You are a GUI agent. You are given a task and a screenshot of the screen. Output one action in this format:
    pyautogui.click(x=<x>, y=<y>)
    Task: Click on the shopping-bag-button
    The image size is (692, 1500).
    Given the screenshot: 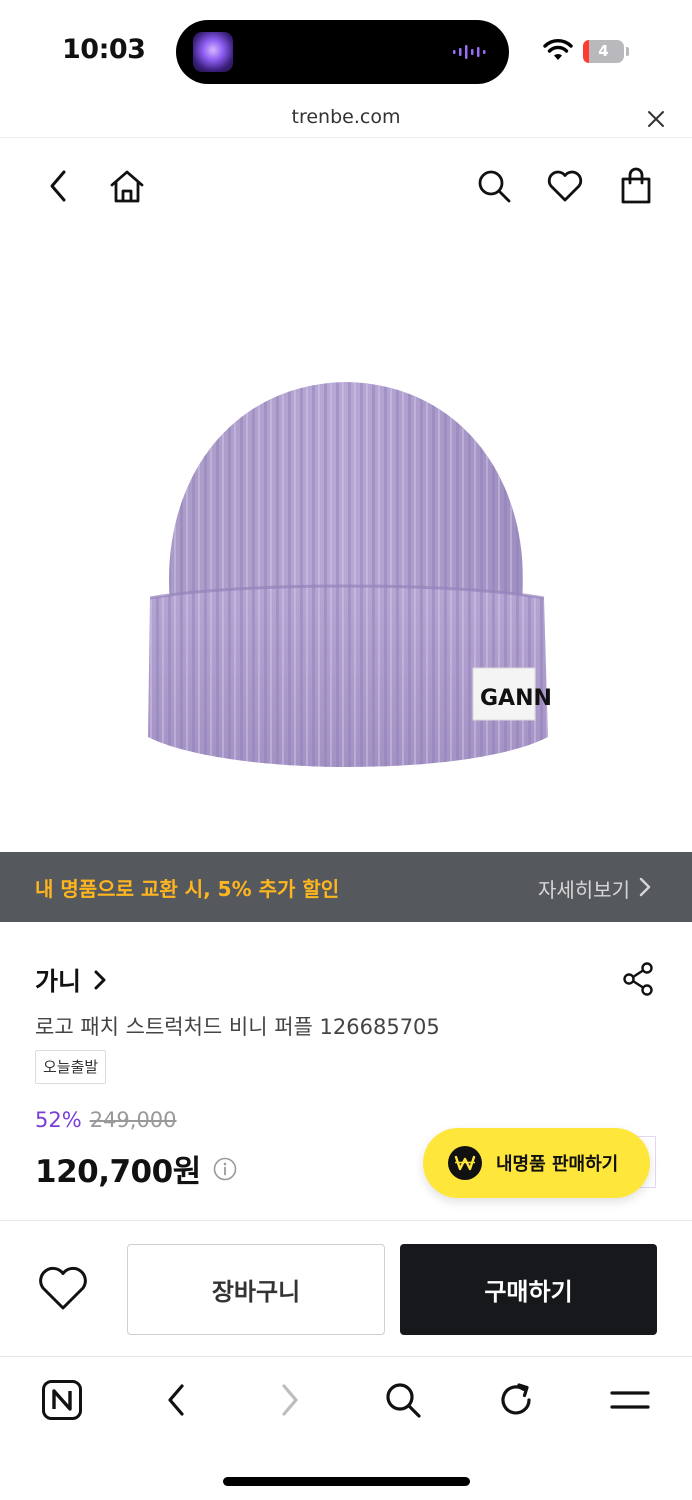 What is the action you would take?
    pyautogui.click(x=636, y=186)
    